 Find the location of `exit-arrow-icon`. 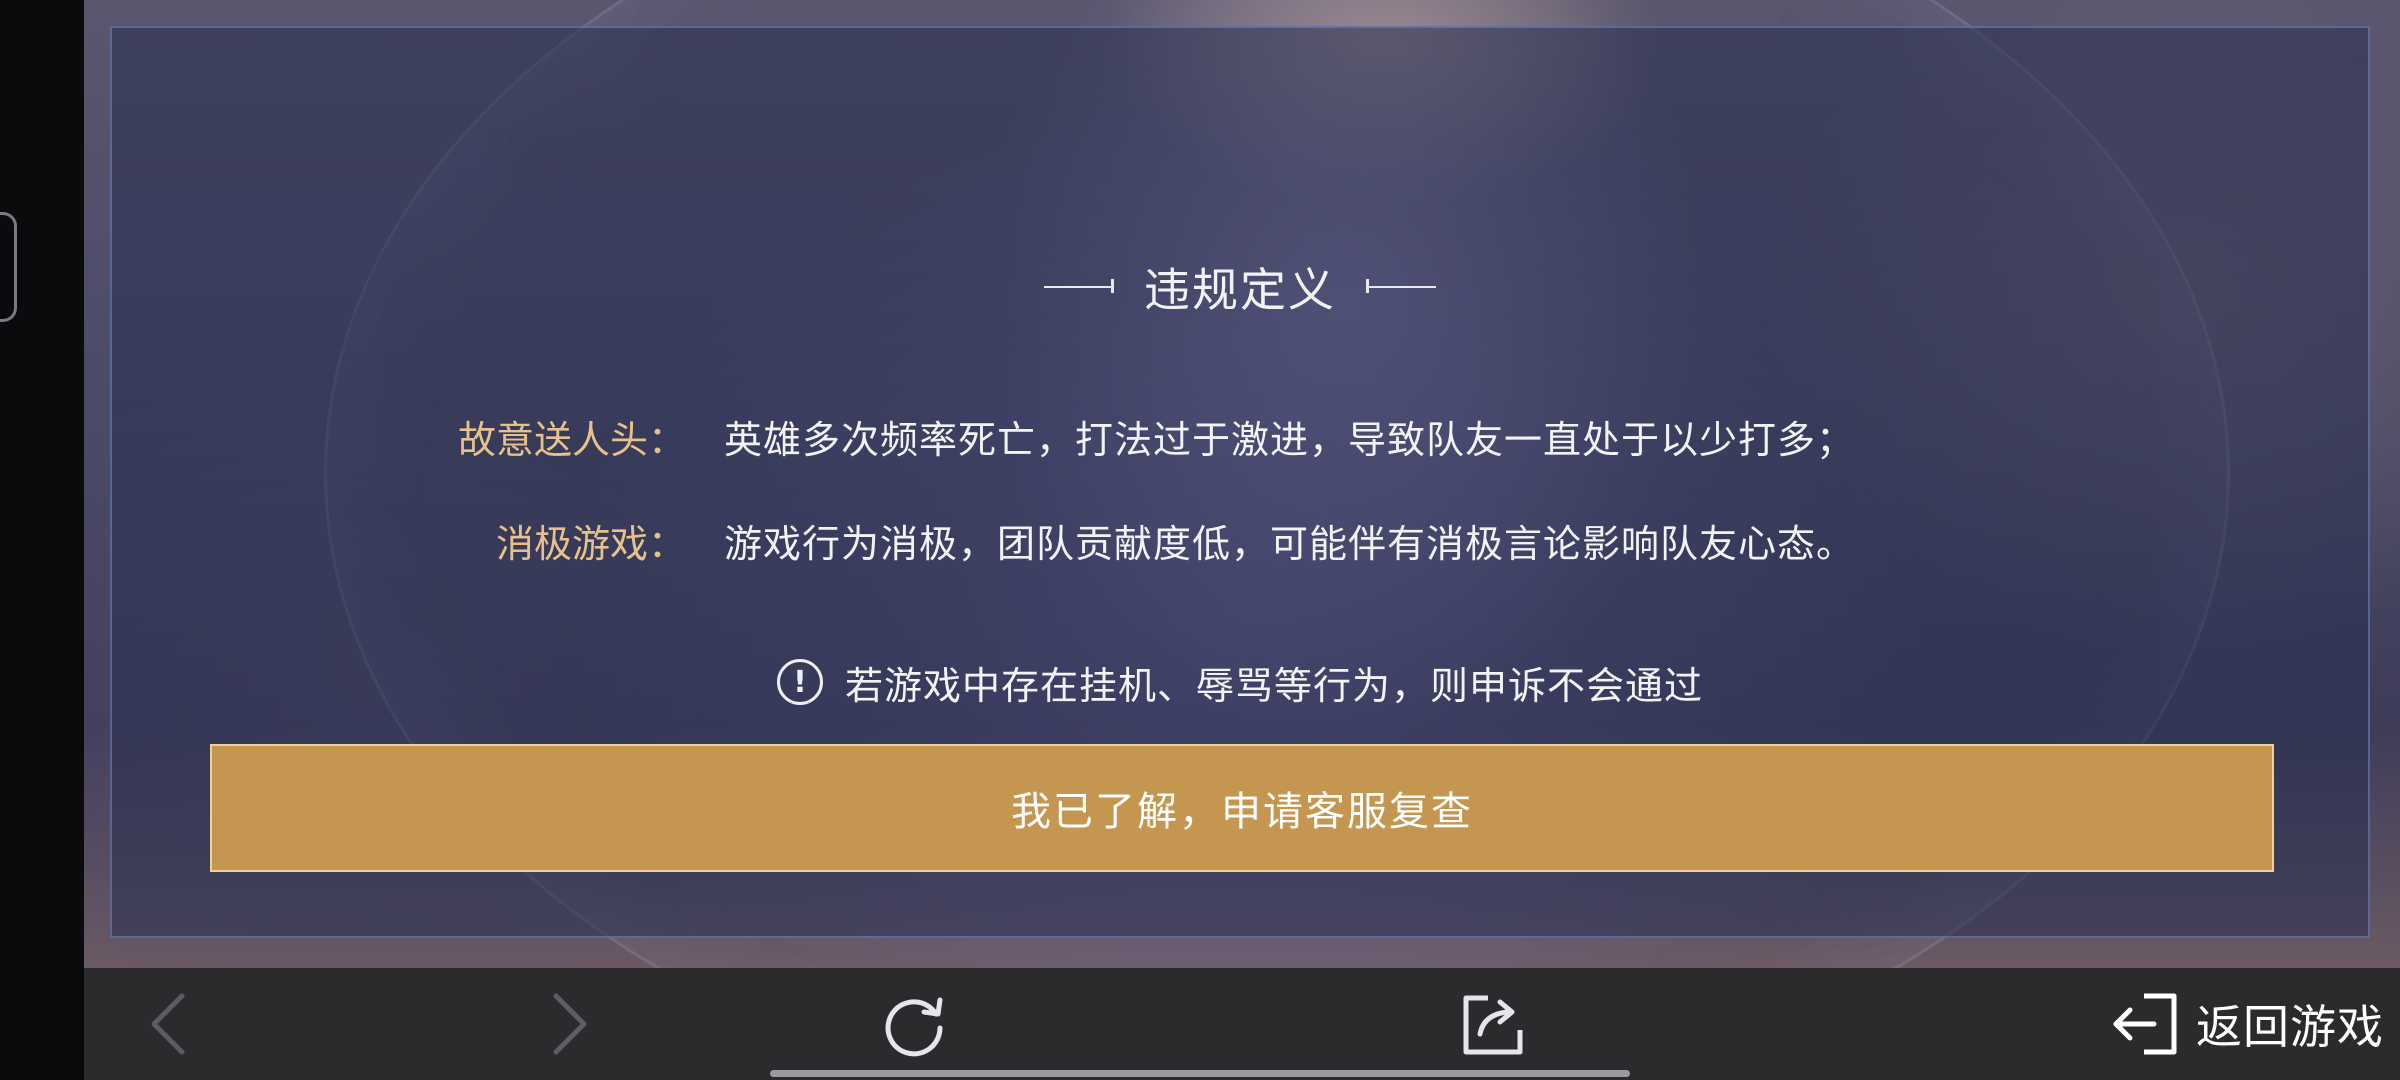

exit-arrow-icon is located at coordinates (2145, 1024).